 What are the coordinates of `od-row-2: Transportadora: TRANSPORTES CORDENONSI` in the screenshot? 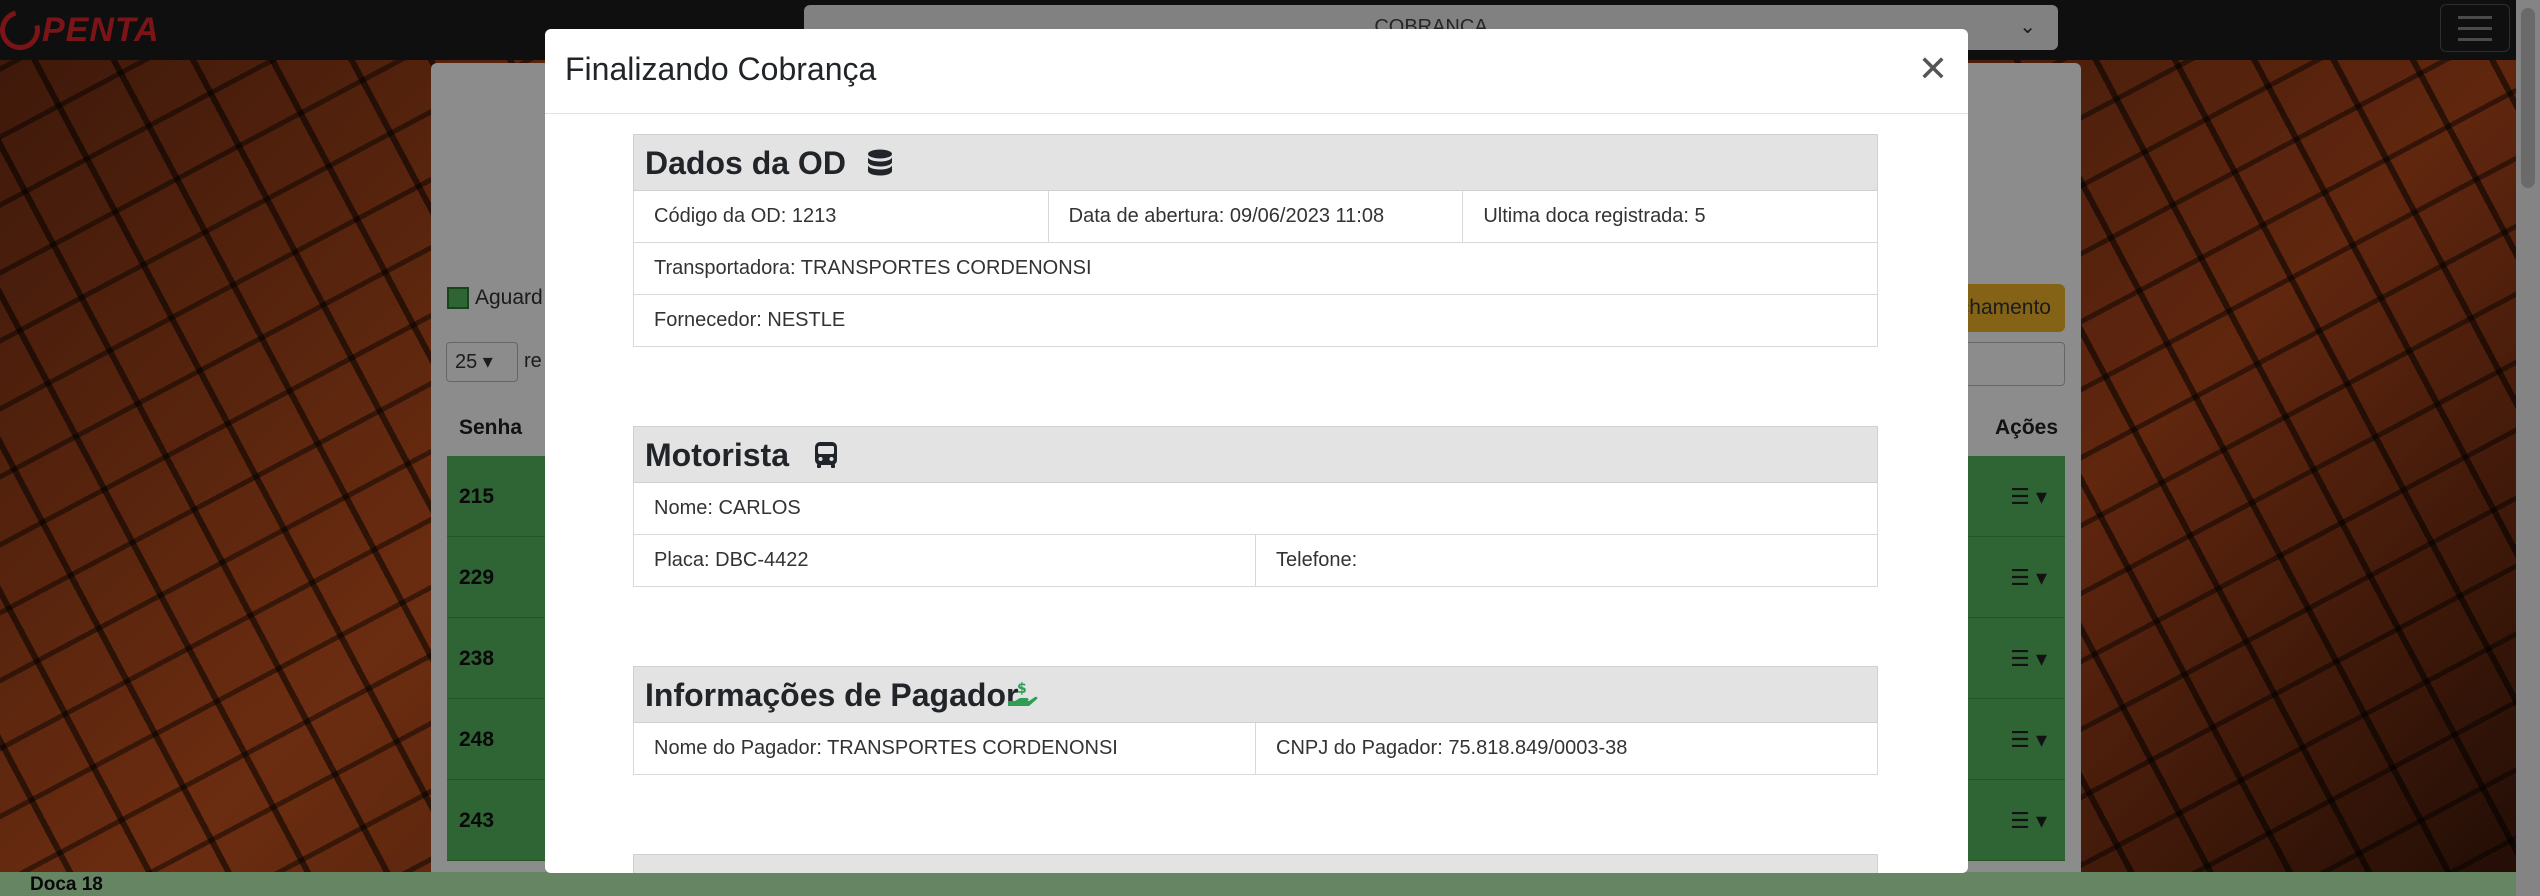 It's located at (1255, 269).